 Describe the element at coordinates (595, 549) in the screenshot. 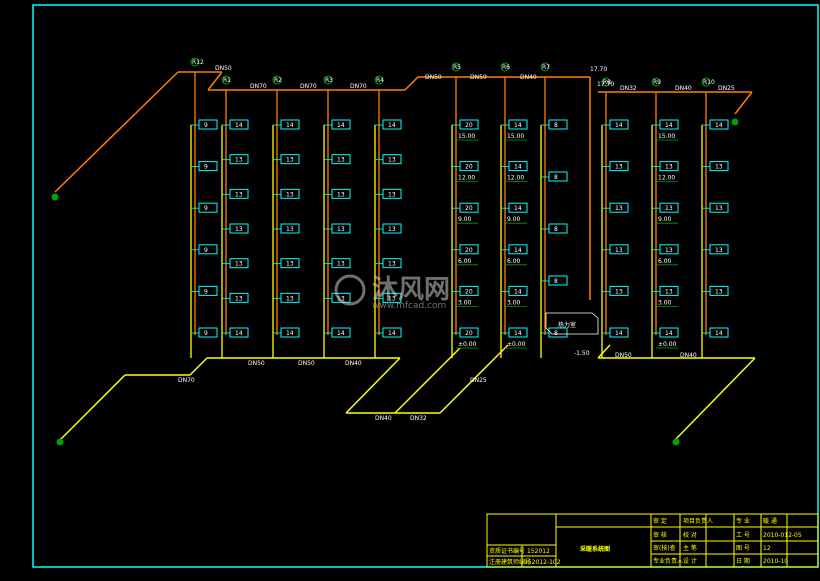

I see `drawing-name: 采暖系统图` at that location.